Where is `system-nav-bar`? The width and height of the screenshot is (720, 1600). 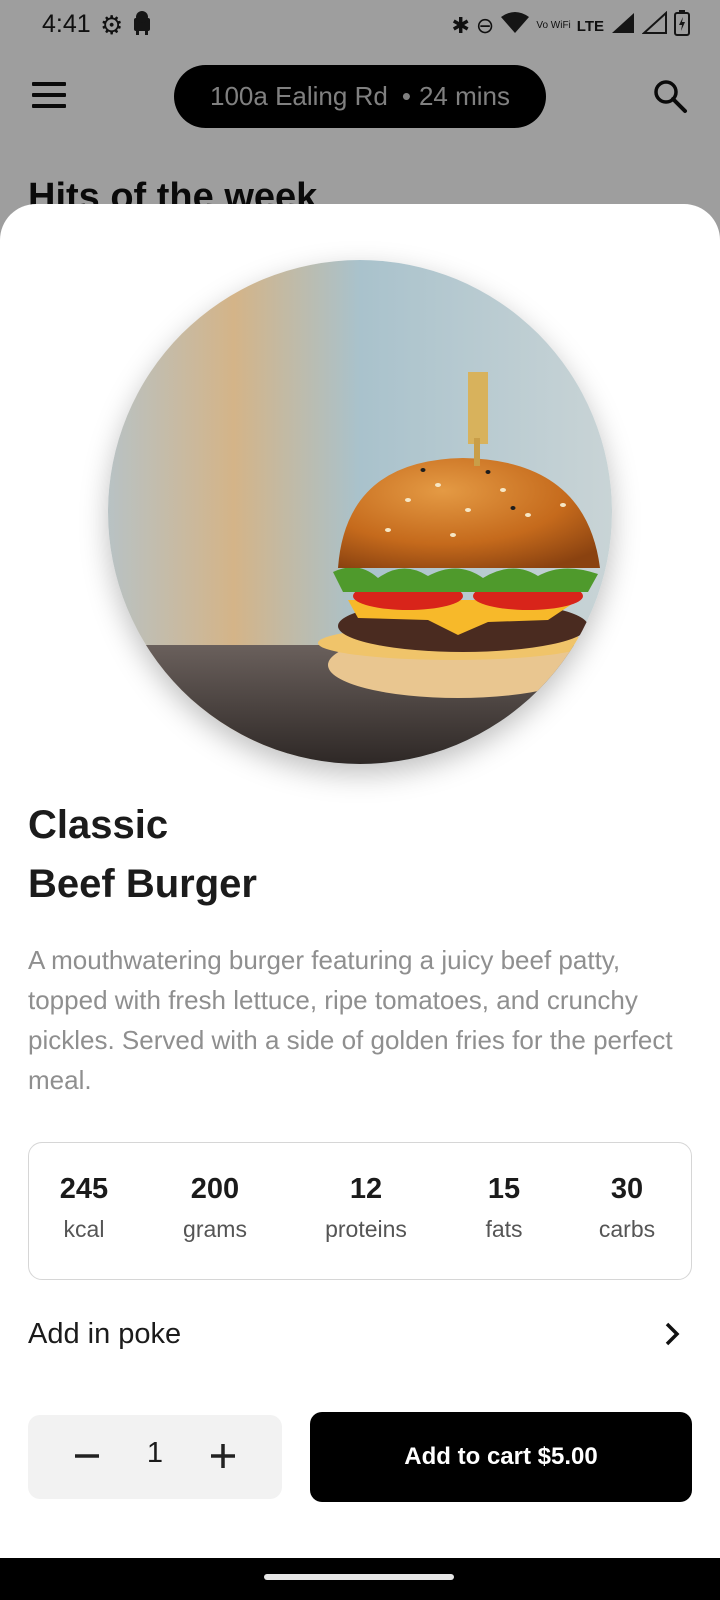
system-nav-bar is located at coordinates (360, 1579).